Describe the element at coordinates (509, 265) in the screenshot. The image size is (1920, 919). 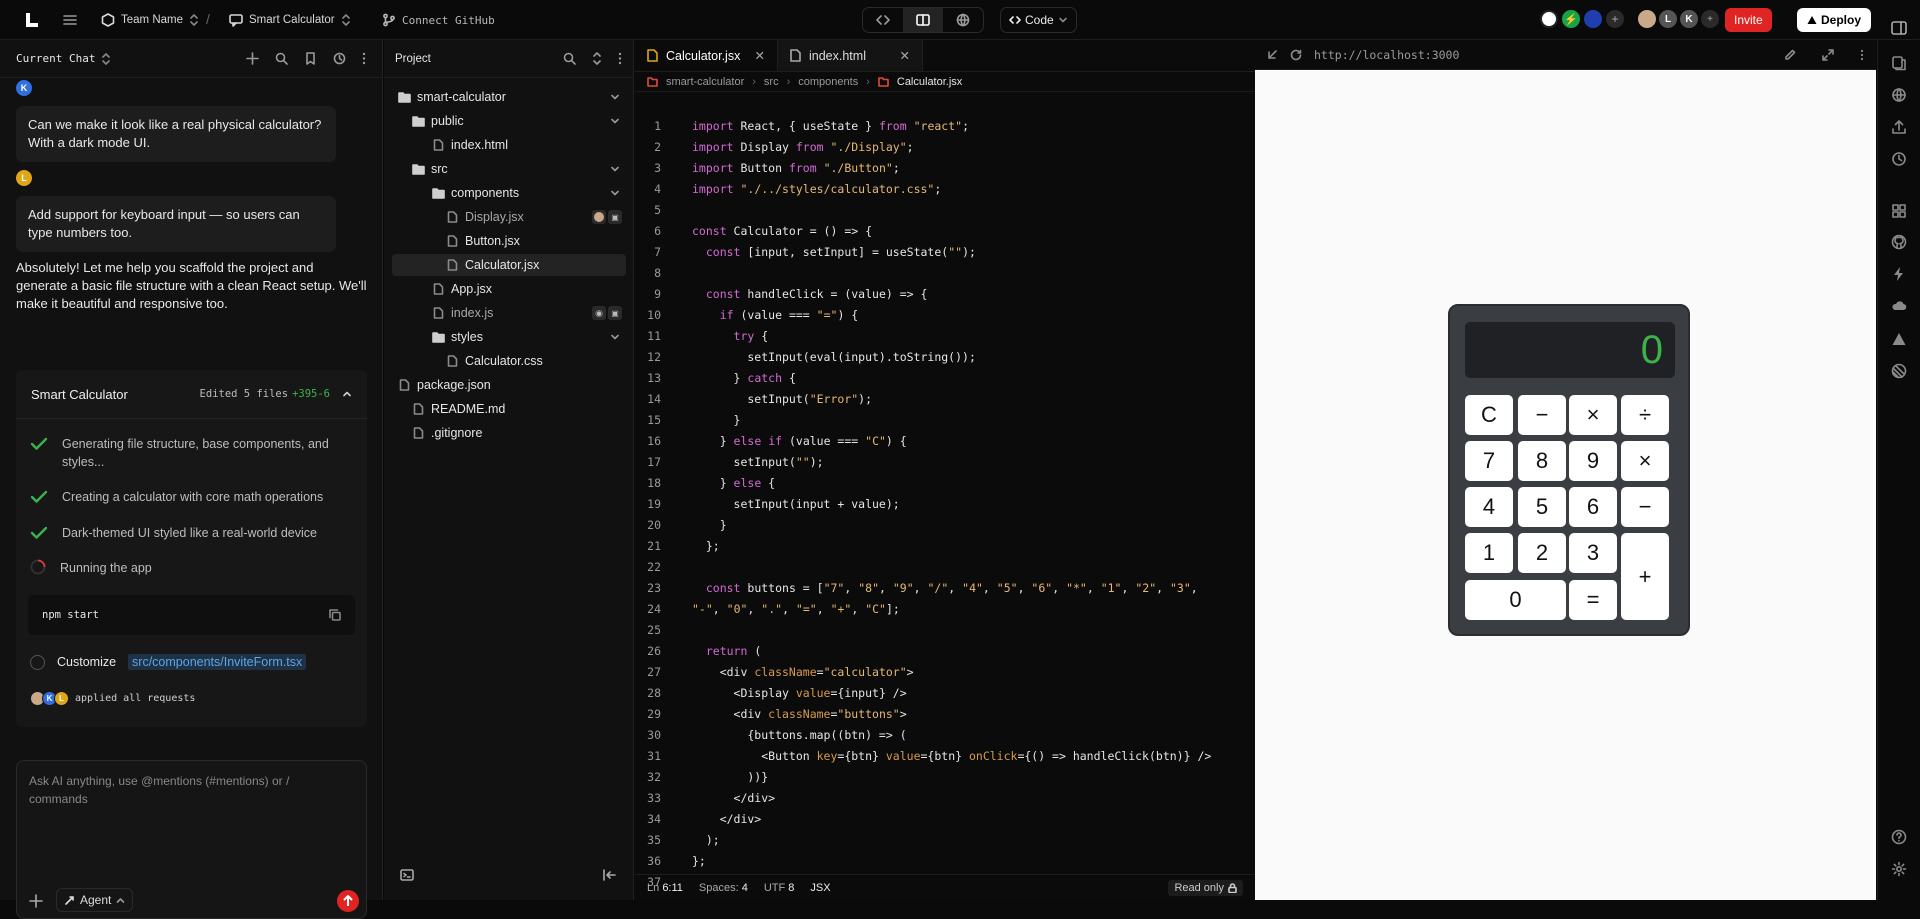
I see `tree-item: Calculator.jsx` at that location.